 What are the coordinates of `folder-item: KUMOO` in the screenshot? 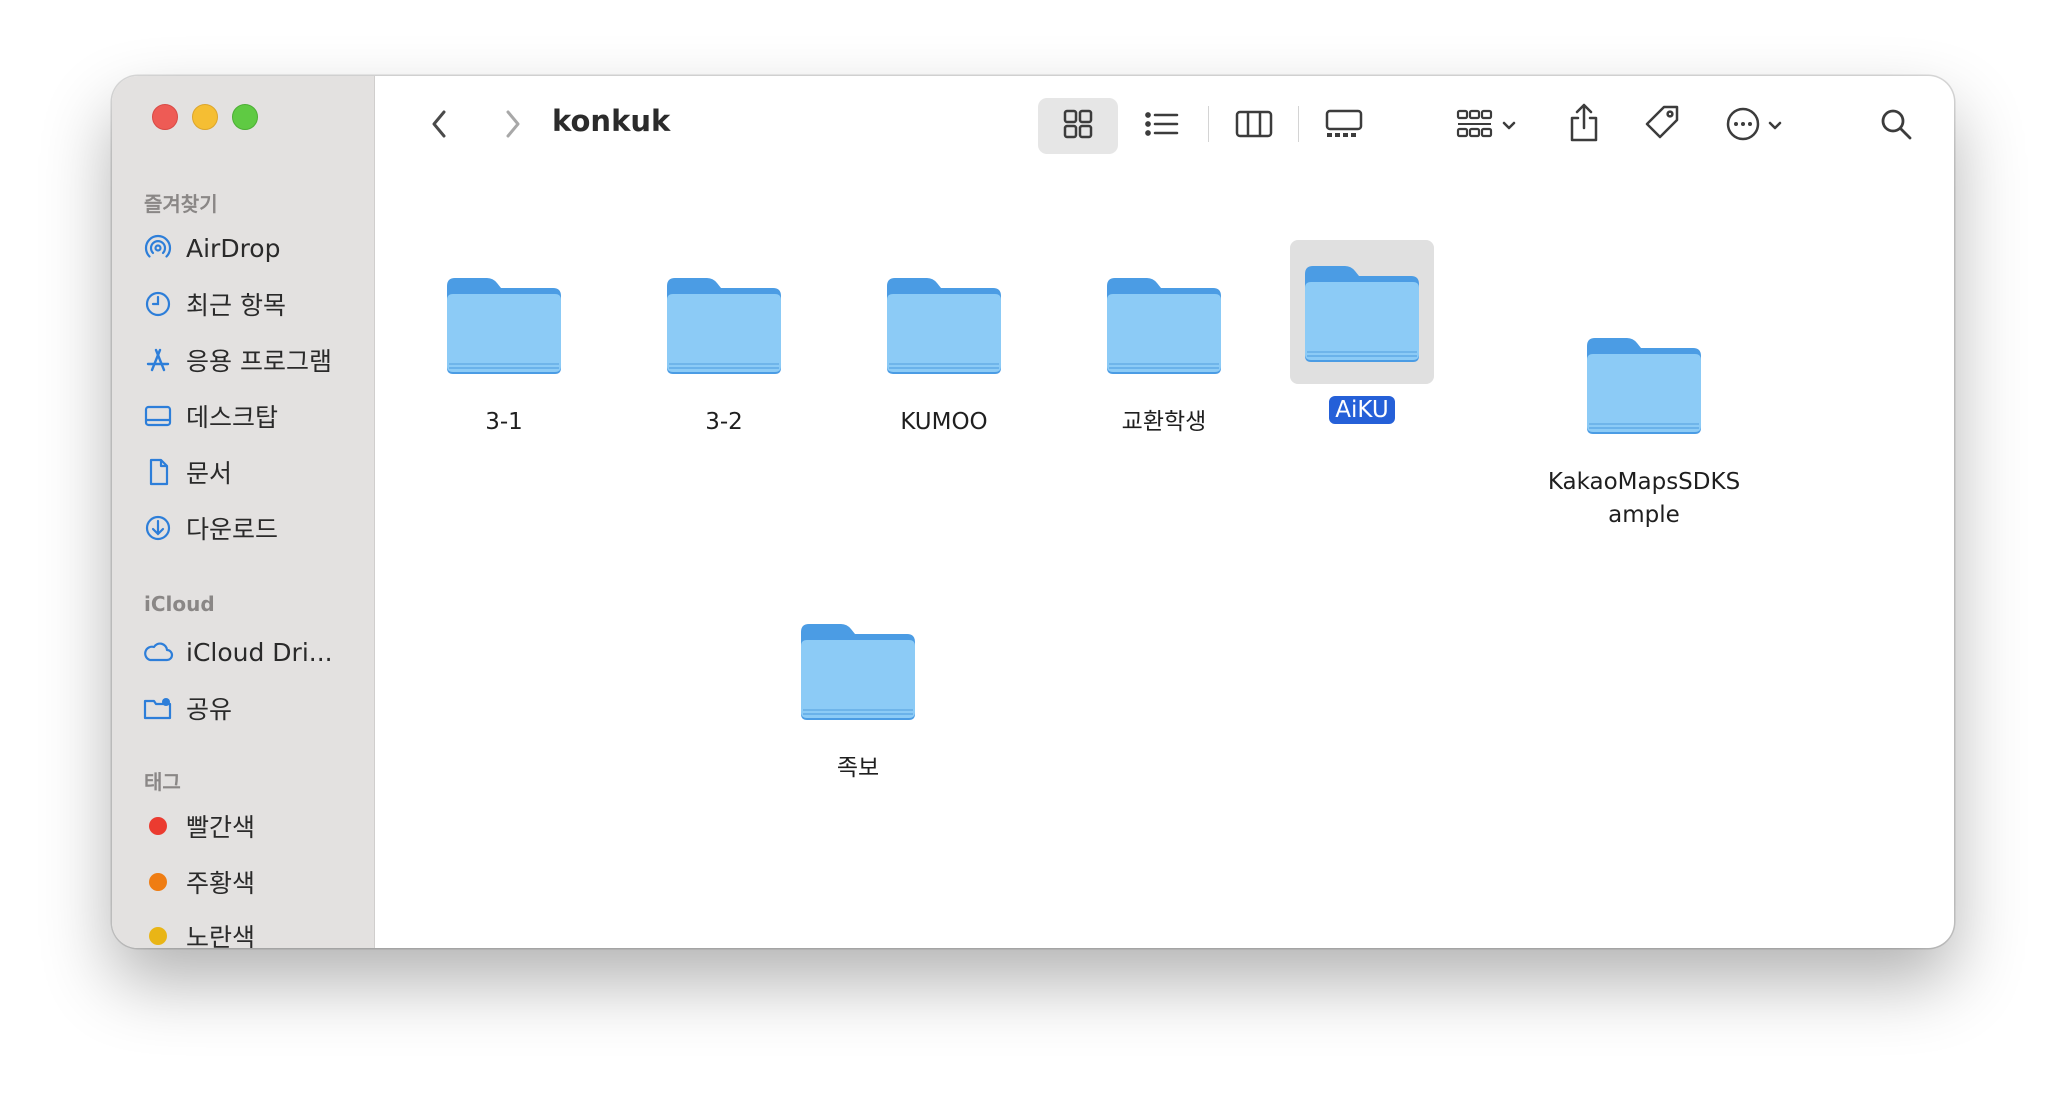 It's located at (944, 345).